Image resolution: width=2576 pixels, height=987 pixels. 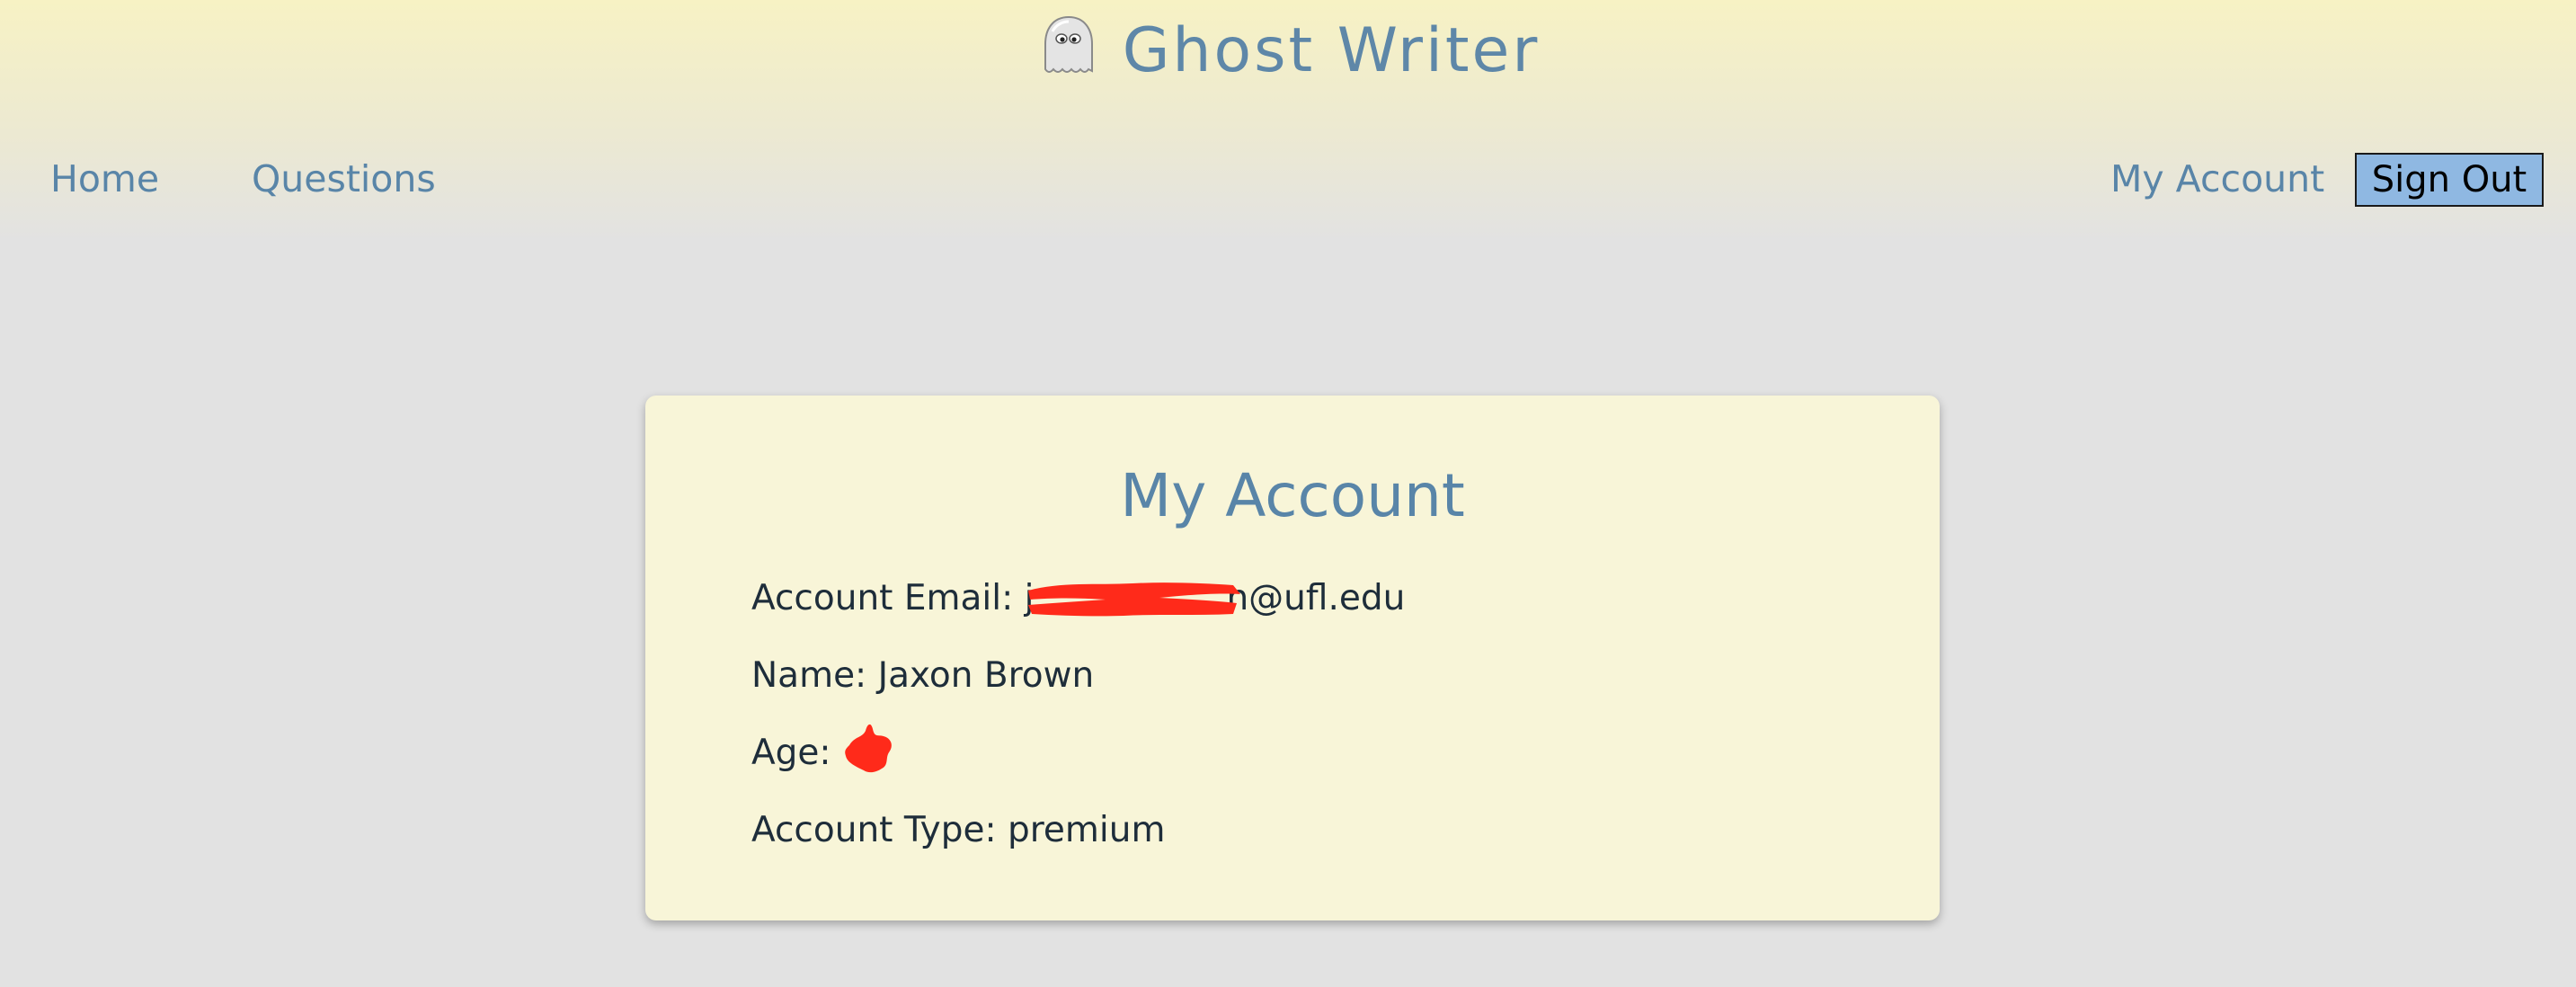 What do you see at coordinates (1087, 830) in the screenshot?
I see `account-type-value: premium` at bounding box center [1087, 830].